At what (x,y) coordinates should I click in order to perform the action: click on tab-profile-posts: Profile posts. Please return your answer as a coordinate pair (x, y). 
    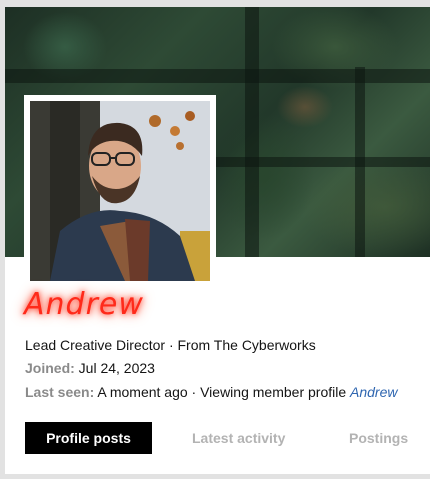
    Looking at the image, I should click on (88, 438).